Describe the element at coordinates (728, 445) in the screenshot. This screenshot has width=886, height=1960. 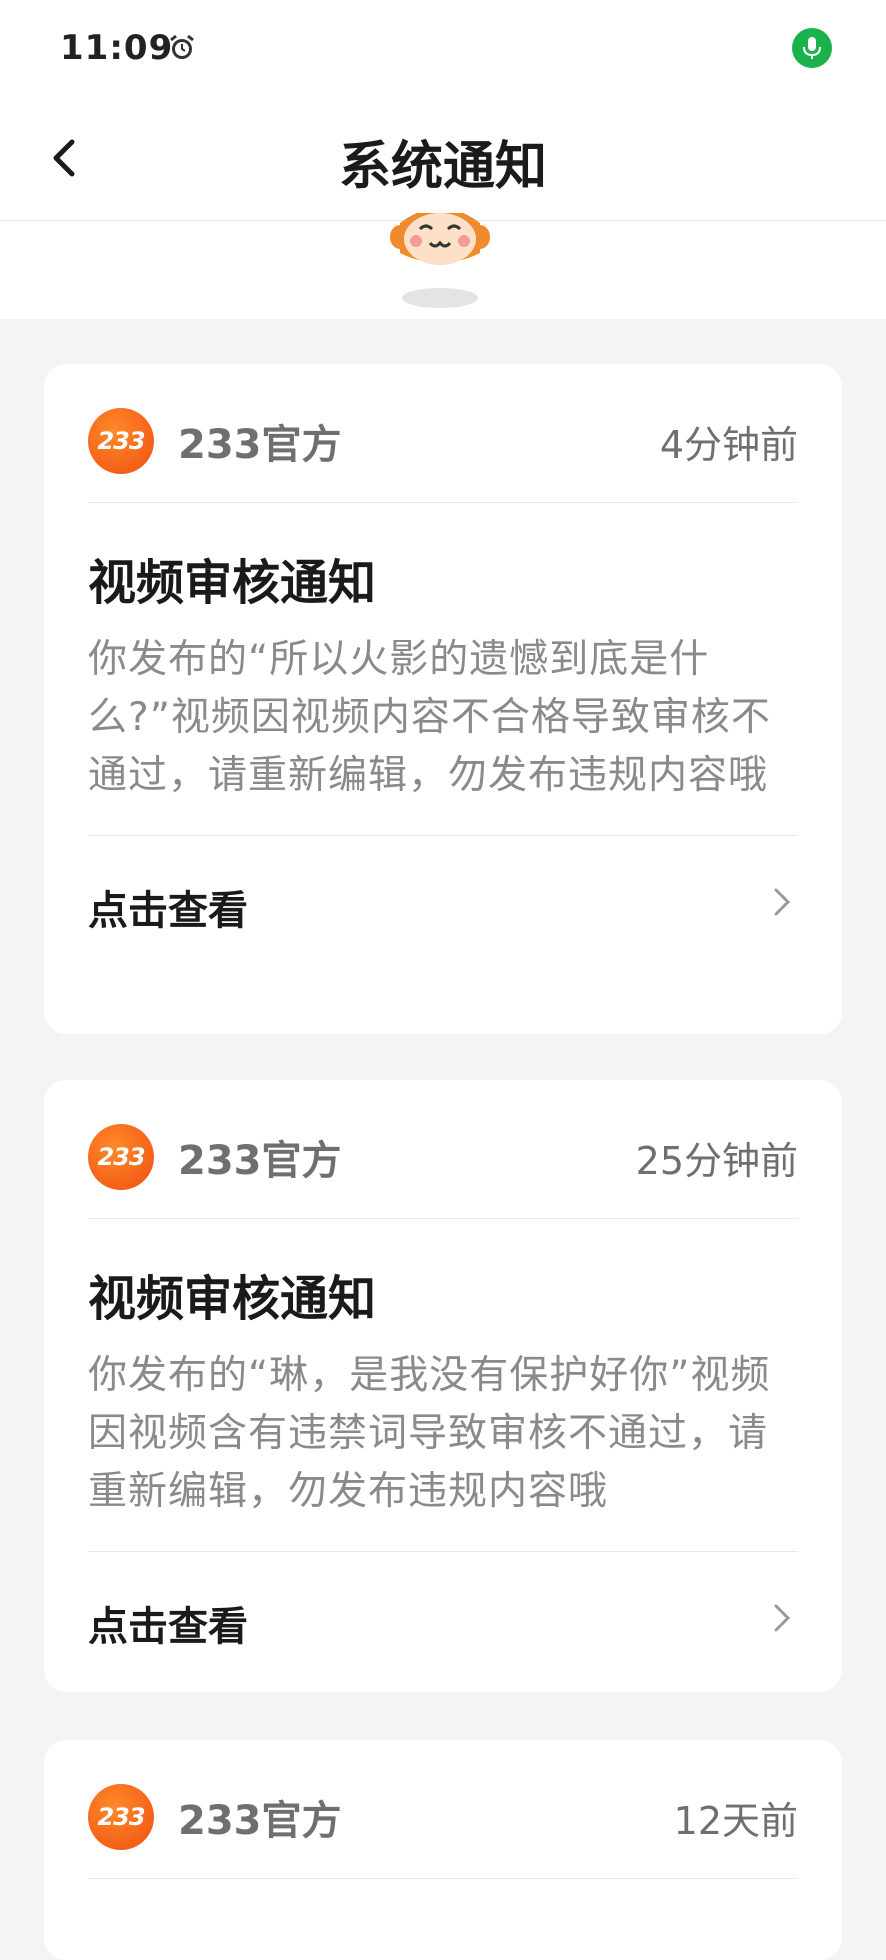
I see `time-ago: 4分钟前` at that location.